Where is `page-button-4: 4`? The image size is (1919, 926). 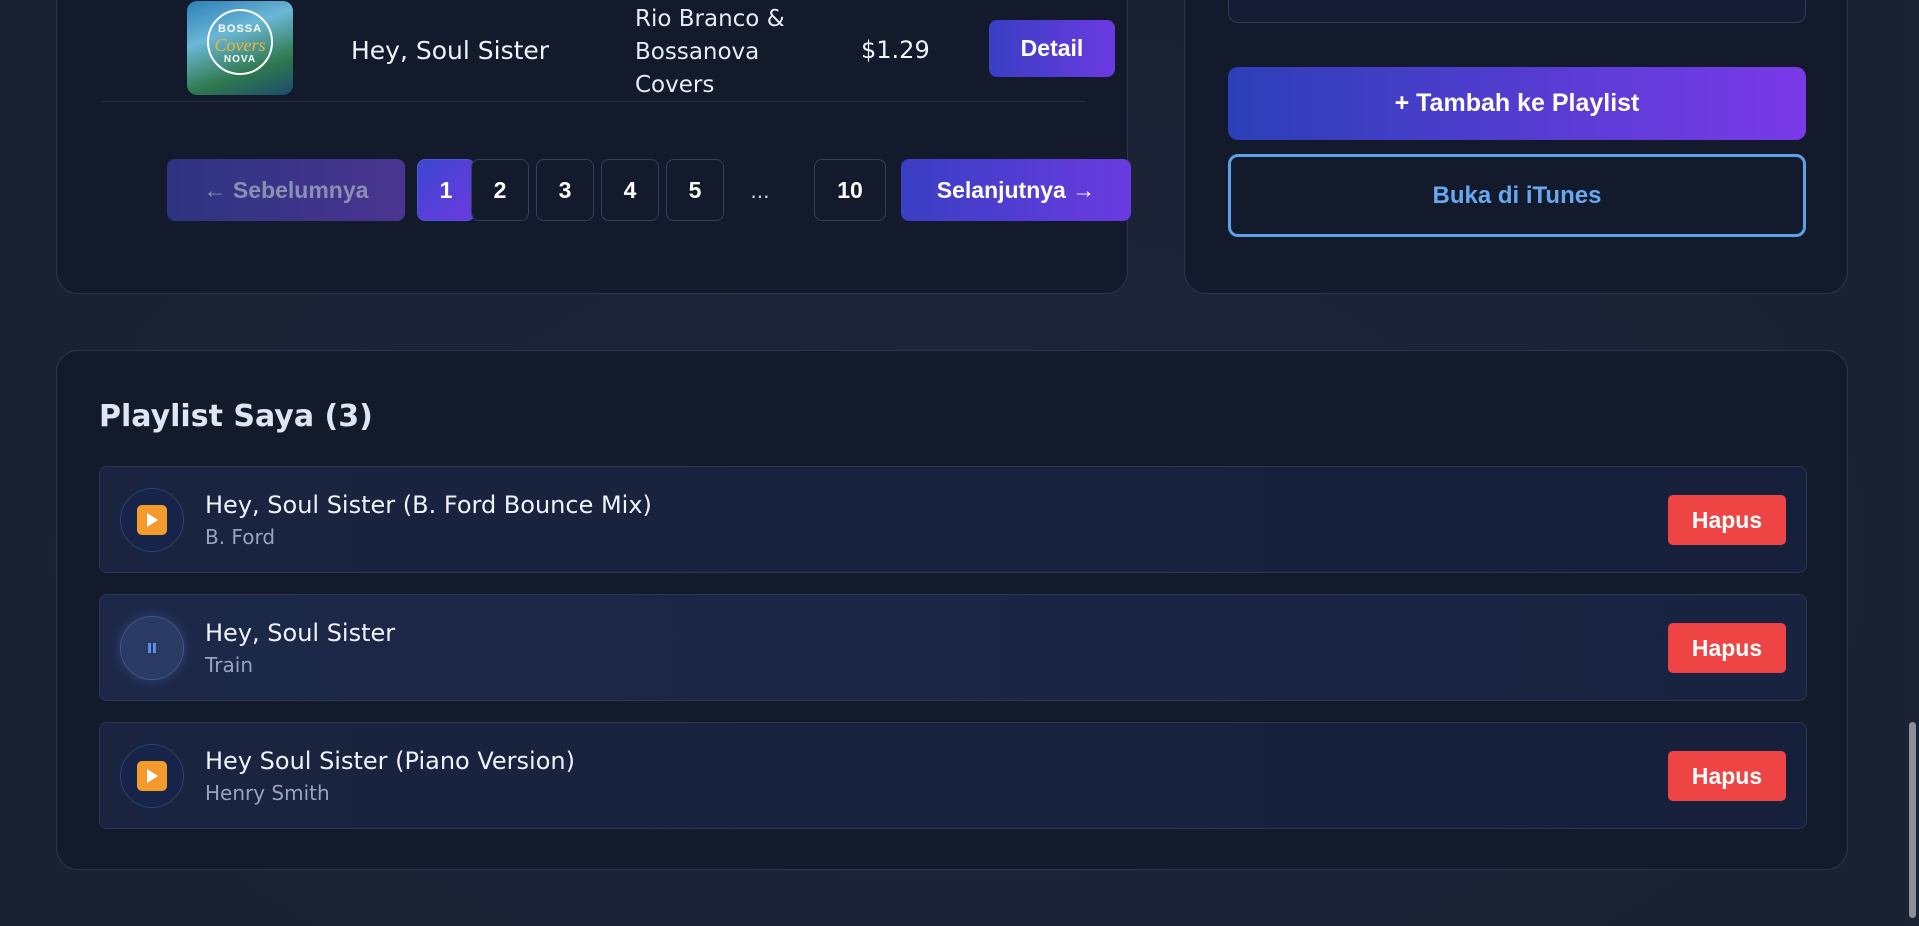
page-button-4: 4 is located at coordinates (630, 190).